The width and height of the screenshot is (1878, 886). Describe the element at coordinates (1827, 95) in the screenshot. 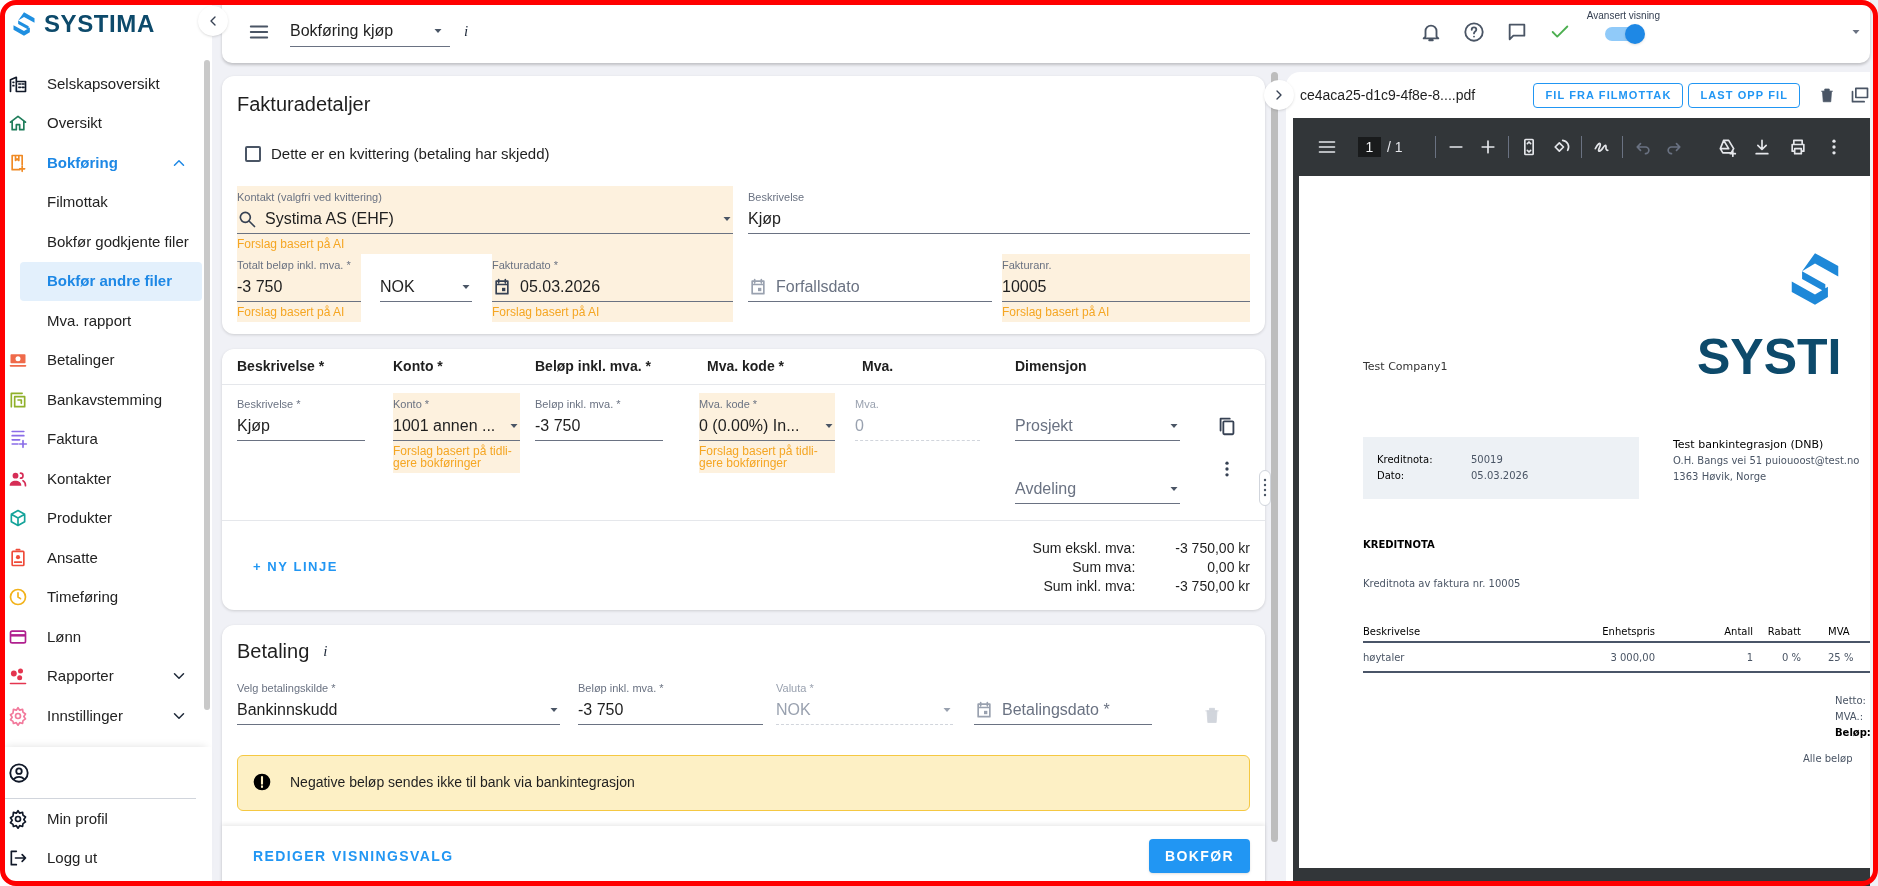

I see `delete-icon` at that location.